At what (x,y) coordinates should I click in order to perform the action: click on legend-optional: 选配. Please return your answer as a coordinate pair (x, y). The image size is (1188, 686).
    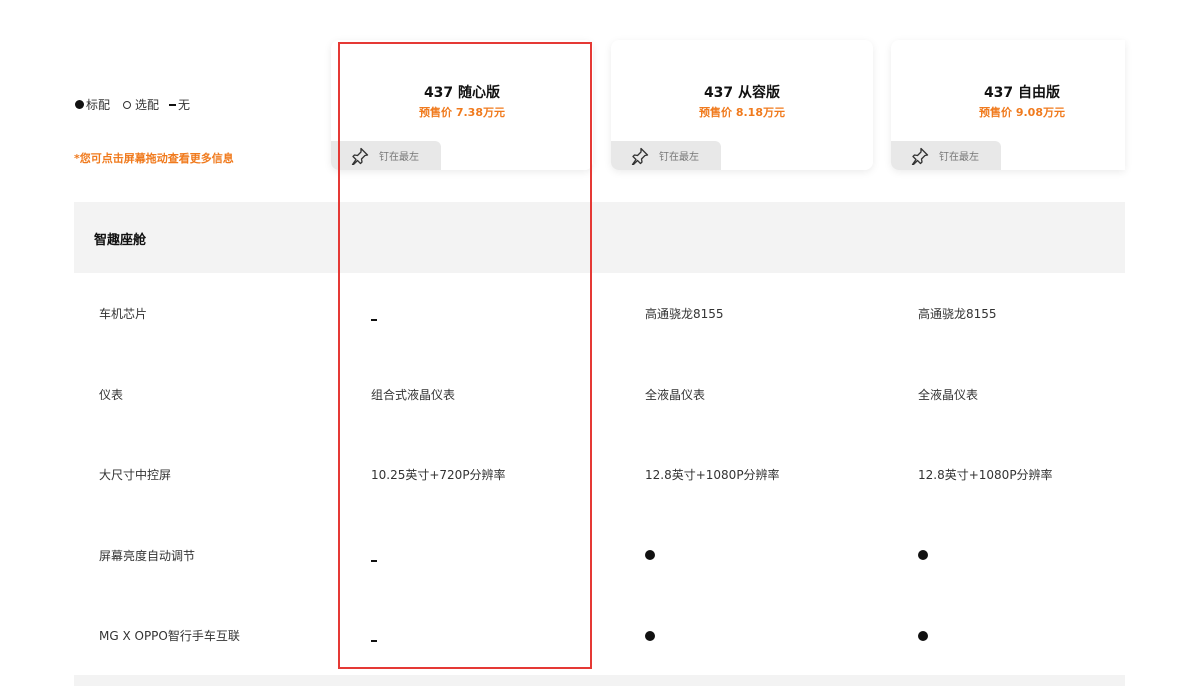
    Looking at the image, I should click on (139, 104).